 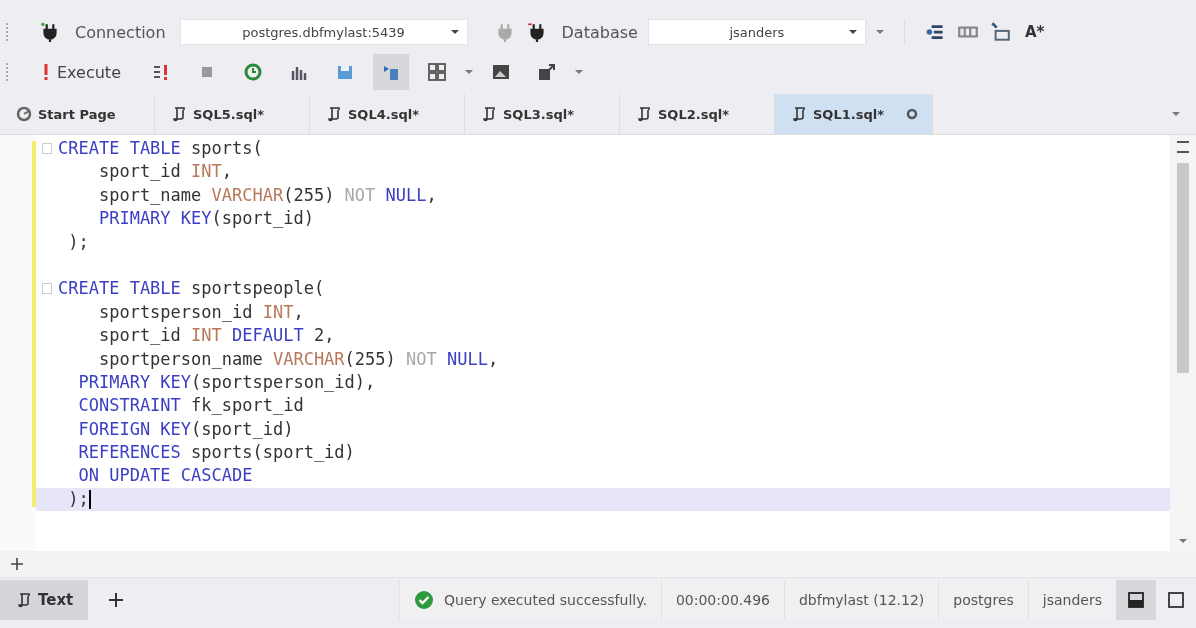 I want to click on text-view-tab: Text, so click(x=44, y=600).